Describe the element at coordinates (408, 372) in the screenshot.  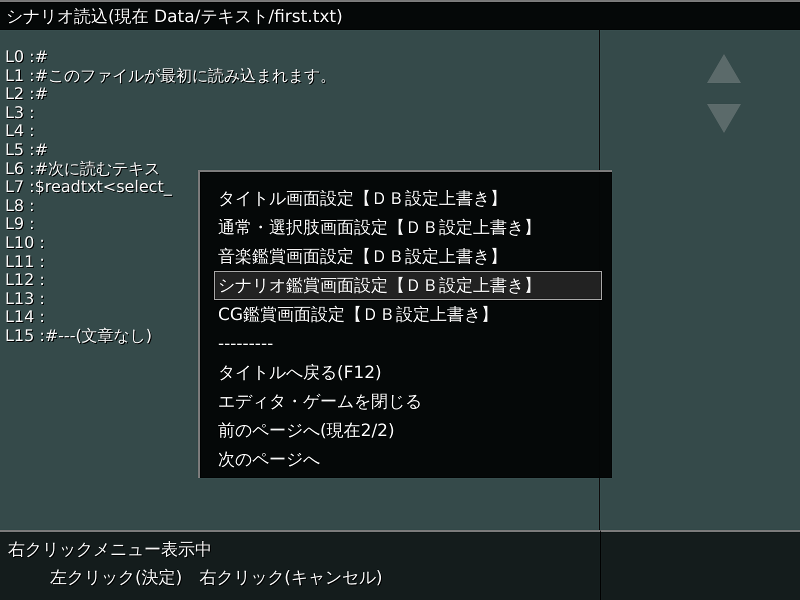
I see `menu-item: タイトルへ戻る(F12)` at that location.